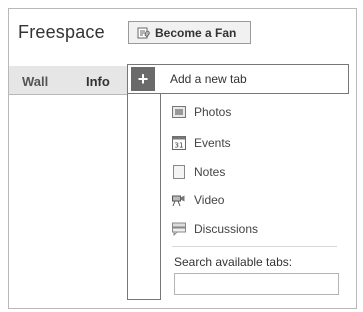 The height and width of the screenshot is (312, 363). What do you see at coordinates (226, 229) in the screenshot?
I see `menu-item-label: Discussions` at bounding box center [226, 229].